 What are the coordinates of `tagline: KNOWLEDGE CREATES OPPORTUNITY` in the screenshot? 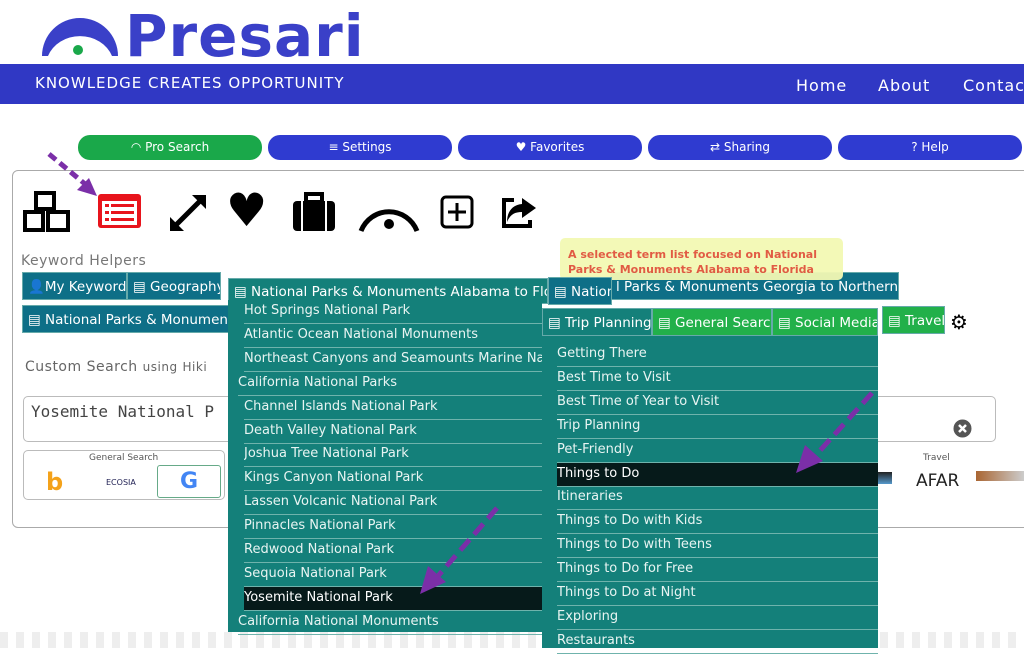 It's located at (190, 83).